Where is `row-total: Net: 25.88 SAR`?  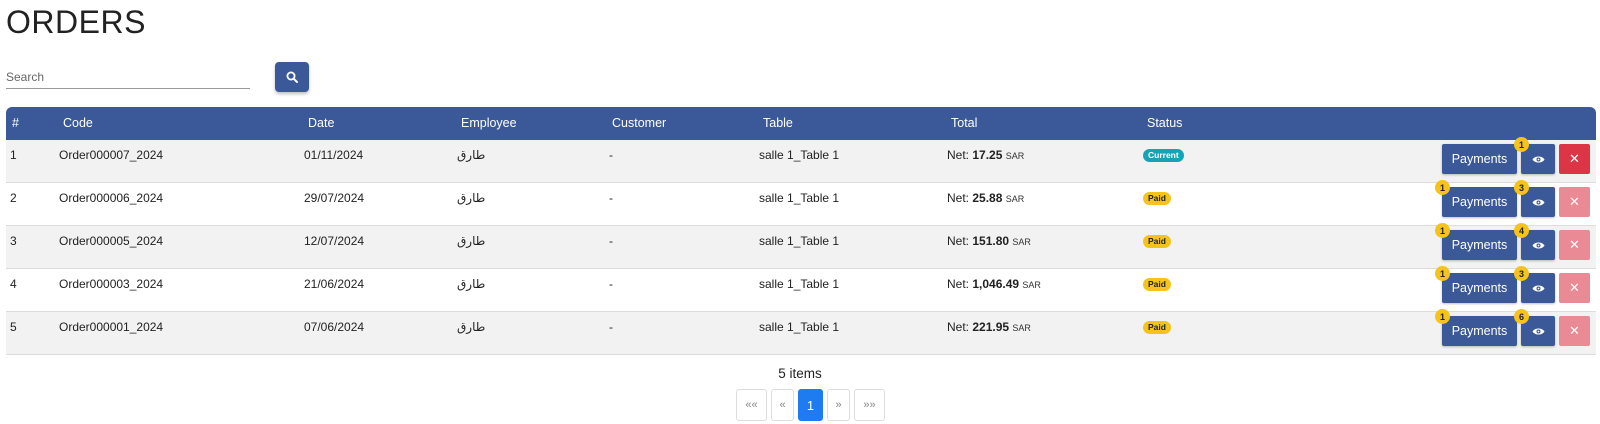 row-total: Net: 25.88 SAR is located at coordinates (985, 198).